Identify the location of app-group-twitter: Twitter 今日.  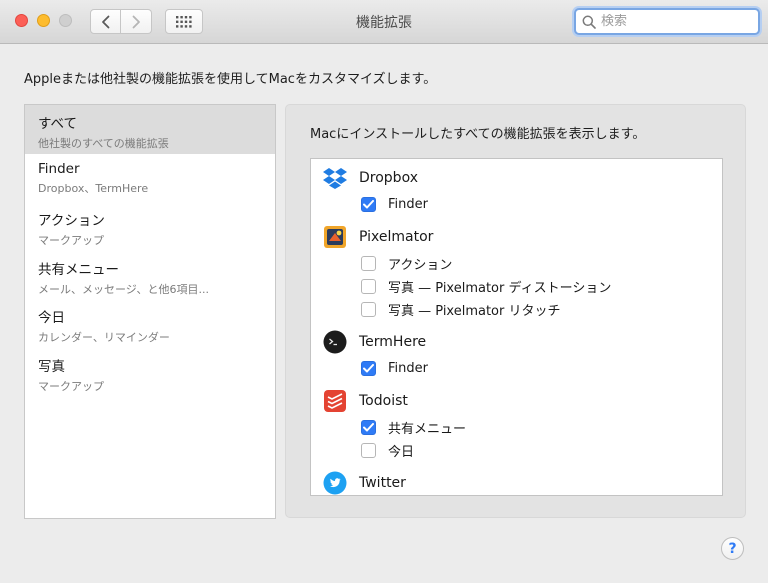
(516, 481).